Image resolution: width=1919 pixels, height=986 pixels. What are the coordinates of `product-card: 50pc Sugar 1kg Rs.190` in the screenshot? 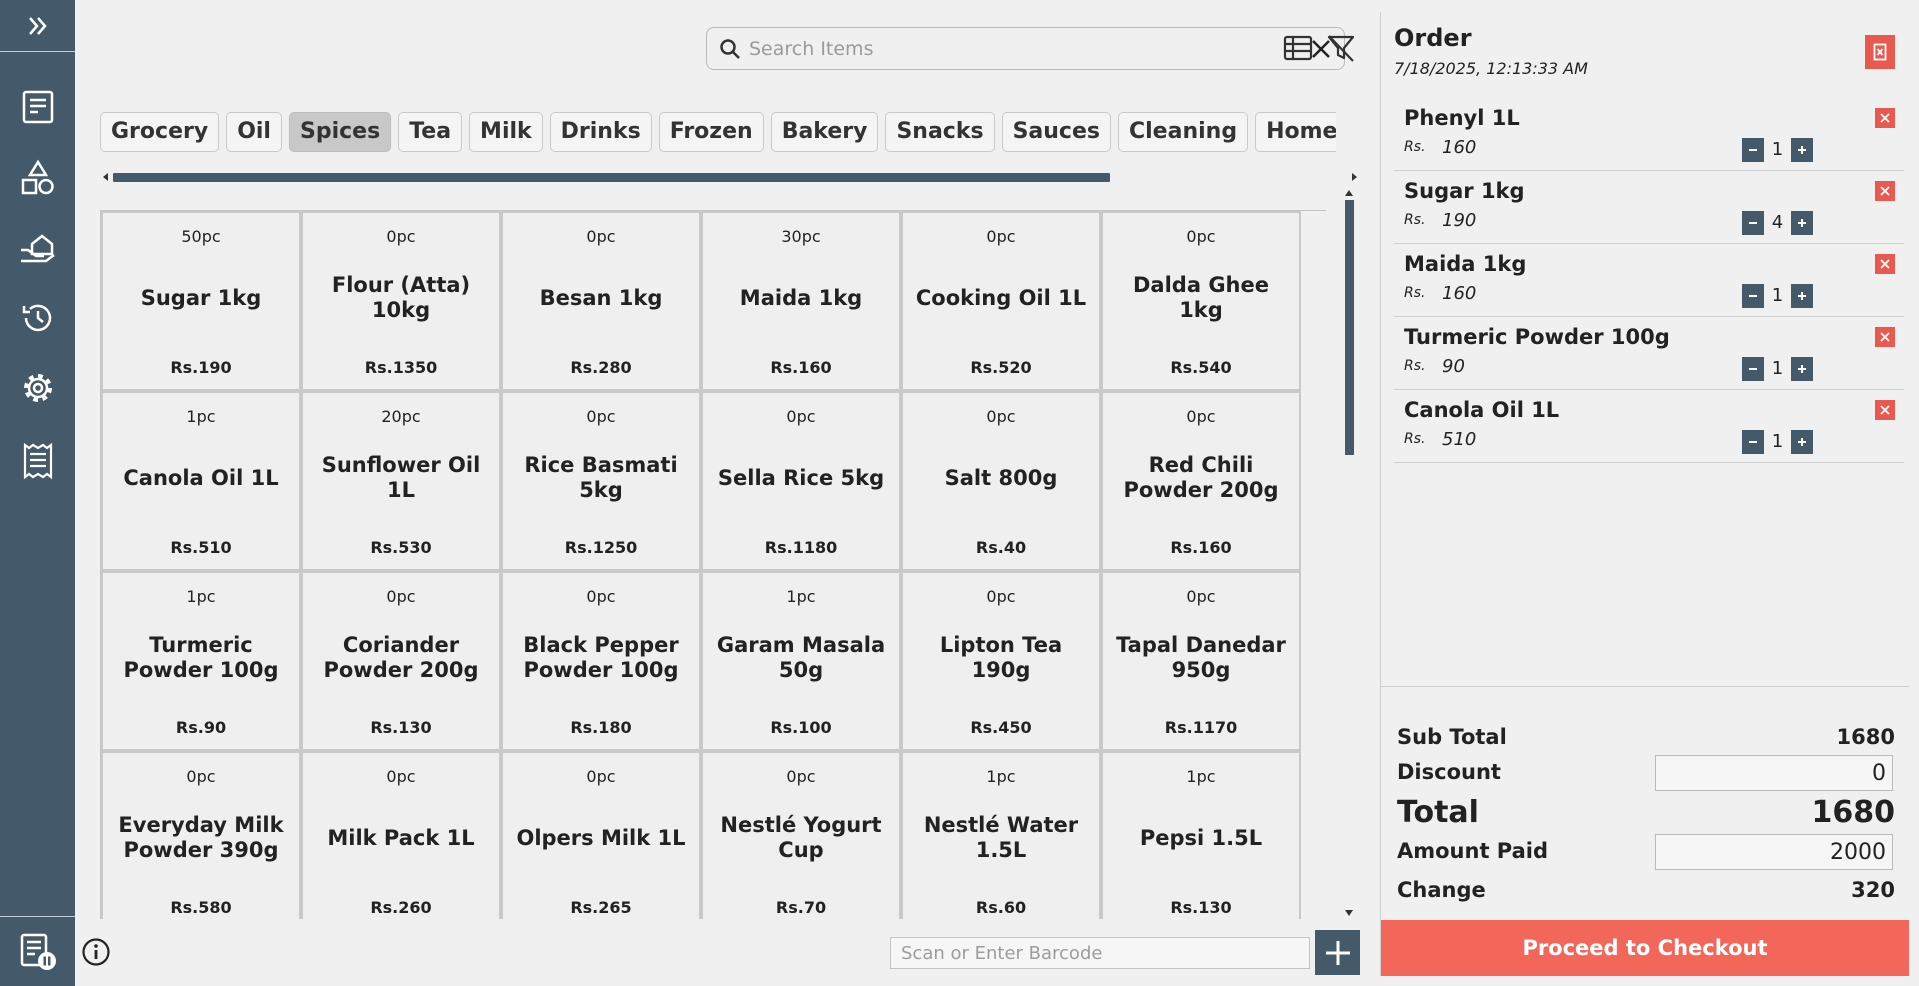 It's located at (201, 301).